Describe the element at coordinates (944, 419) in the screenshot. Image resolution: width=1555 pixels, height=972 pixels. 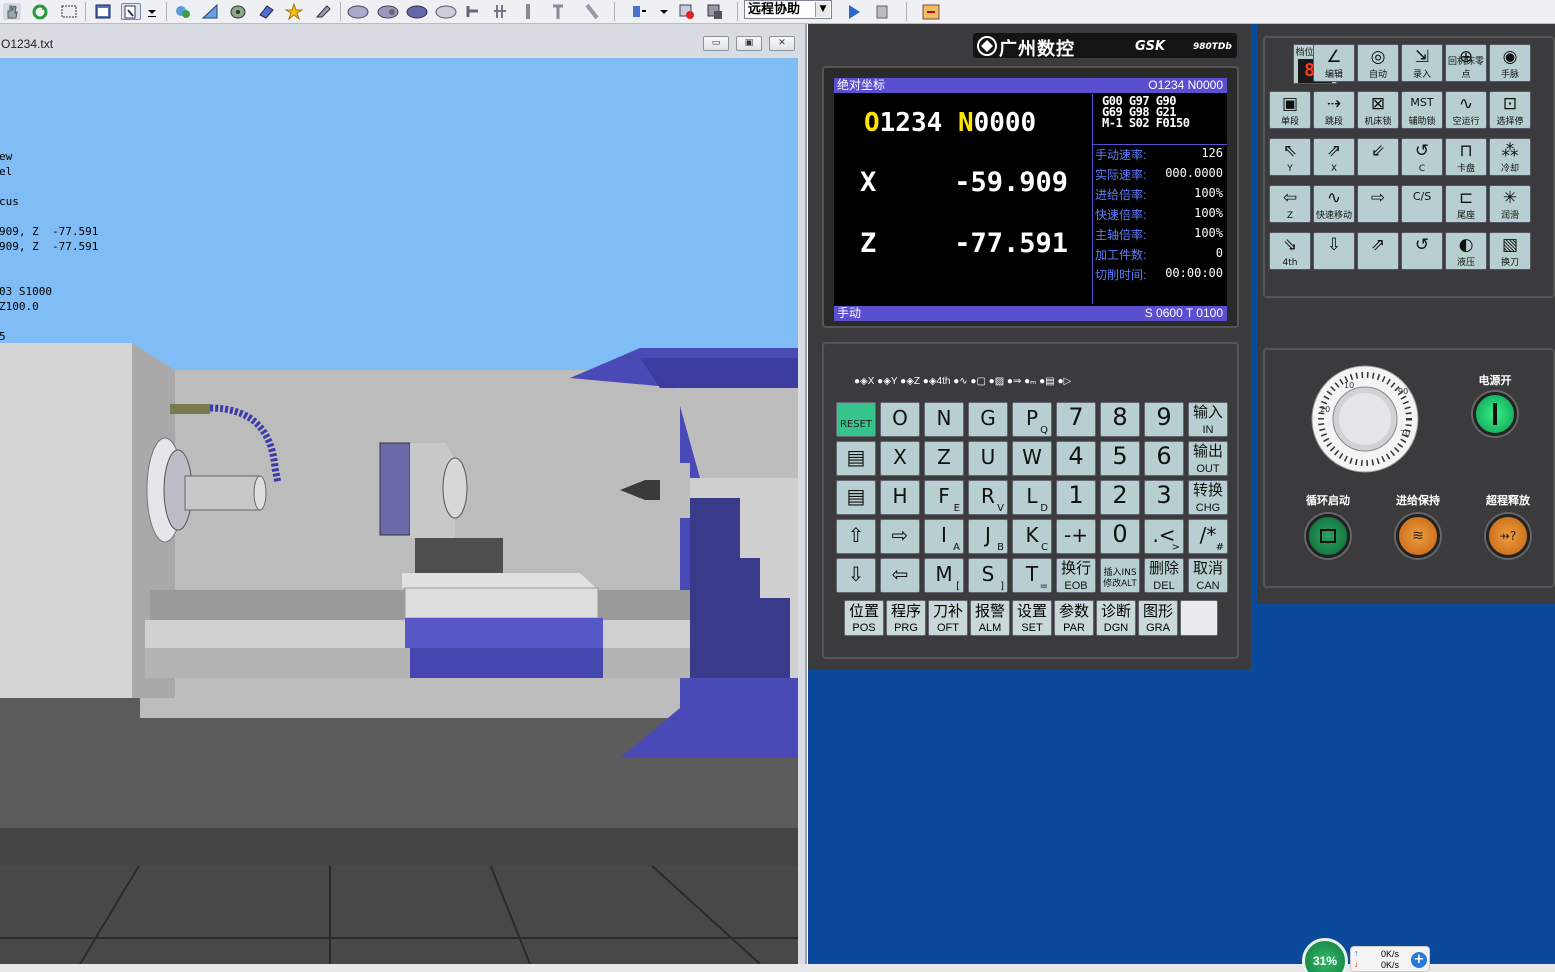
I see `keypad-key: N` at that location.